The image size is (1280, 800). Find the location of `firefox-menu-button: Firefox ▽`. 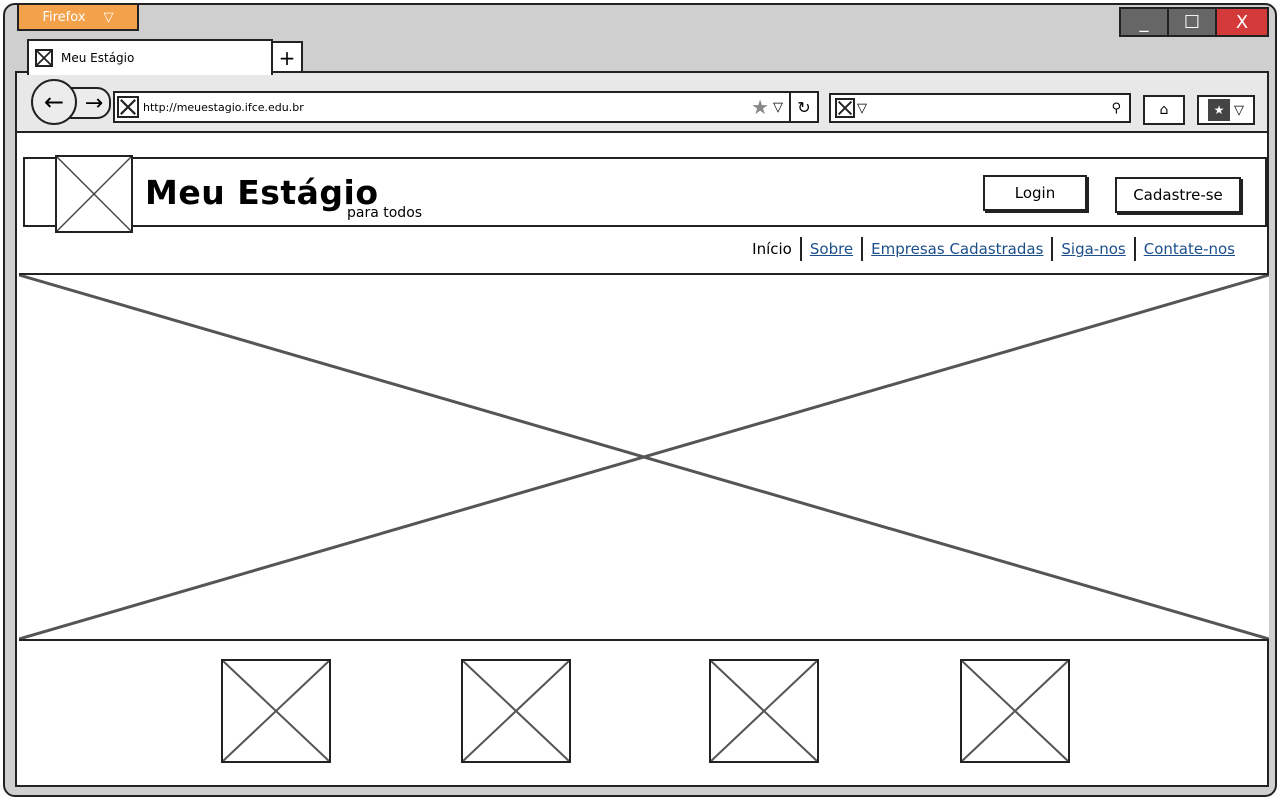

firefox-menu-button: Firefox ▽ is located at coordinates (78, 18).